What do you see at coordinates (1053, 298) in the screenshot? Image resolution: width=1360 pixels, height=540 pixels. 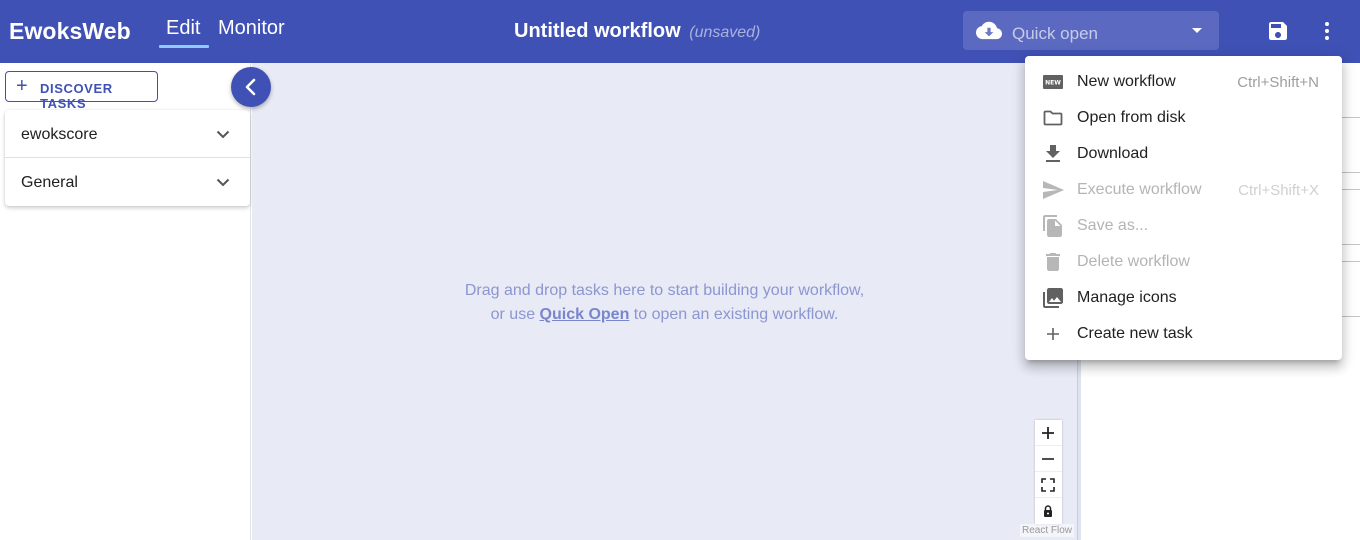 I see `images-icon` at bounding box center [1053, 298].